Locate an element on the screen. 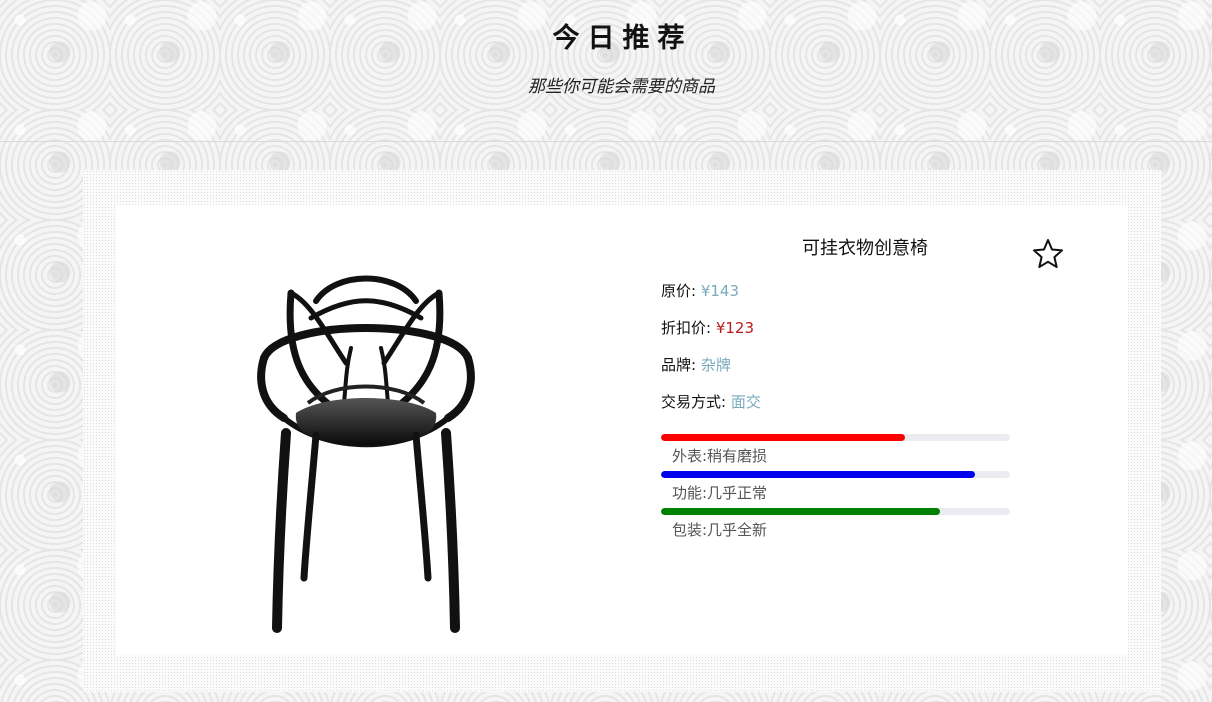  brand-value: 杂牌 is located at coordinates (715, 365).